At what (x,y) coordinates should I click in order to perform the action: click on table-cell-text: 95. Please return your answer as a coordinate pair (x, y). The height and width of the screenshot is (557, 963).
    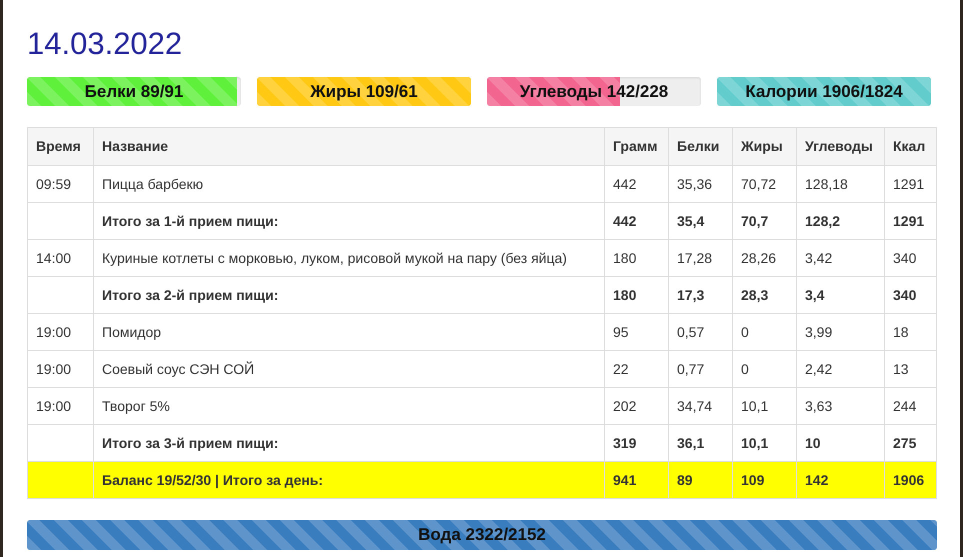
    Looking at the image, I should click on (621, 332).